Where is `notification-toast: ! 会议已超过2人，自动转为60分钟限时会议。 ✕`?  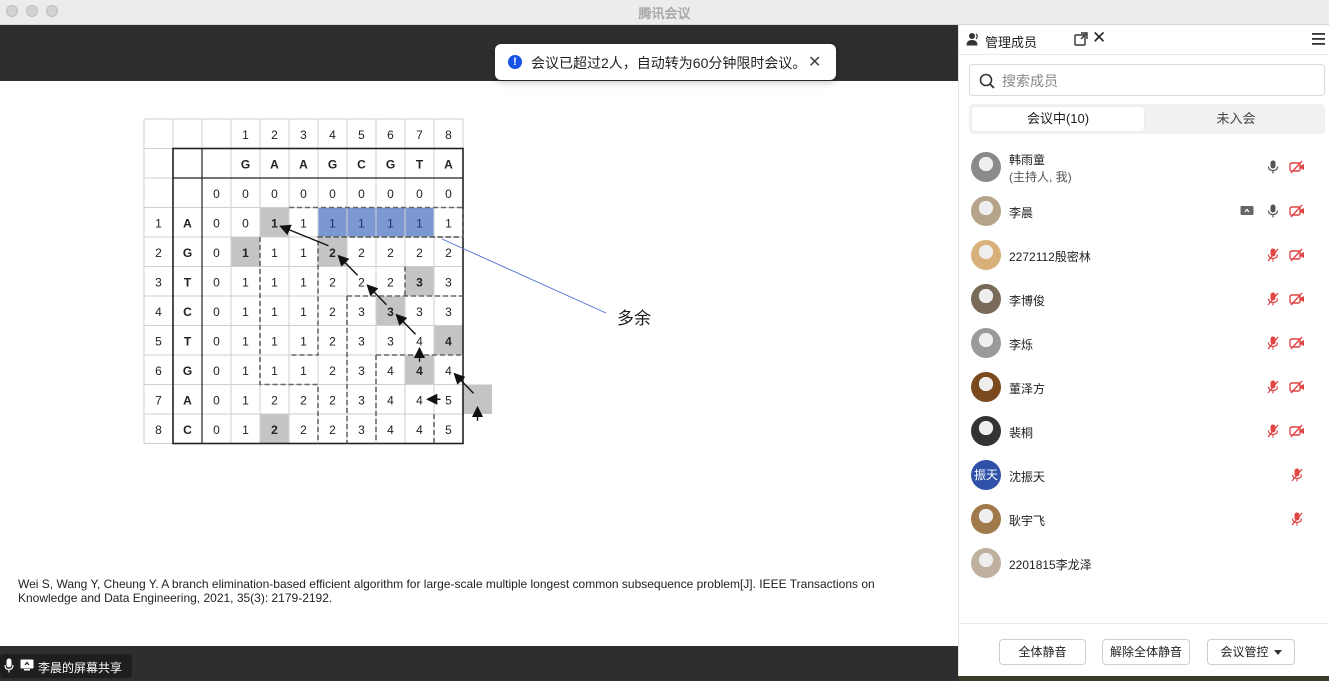
notification-toast: ! 会议已超过2人，自动转为60分钟限时会议。 ✕ is located at coordinates (665, 62).